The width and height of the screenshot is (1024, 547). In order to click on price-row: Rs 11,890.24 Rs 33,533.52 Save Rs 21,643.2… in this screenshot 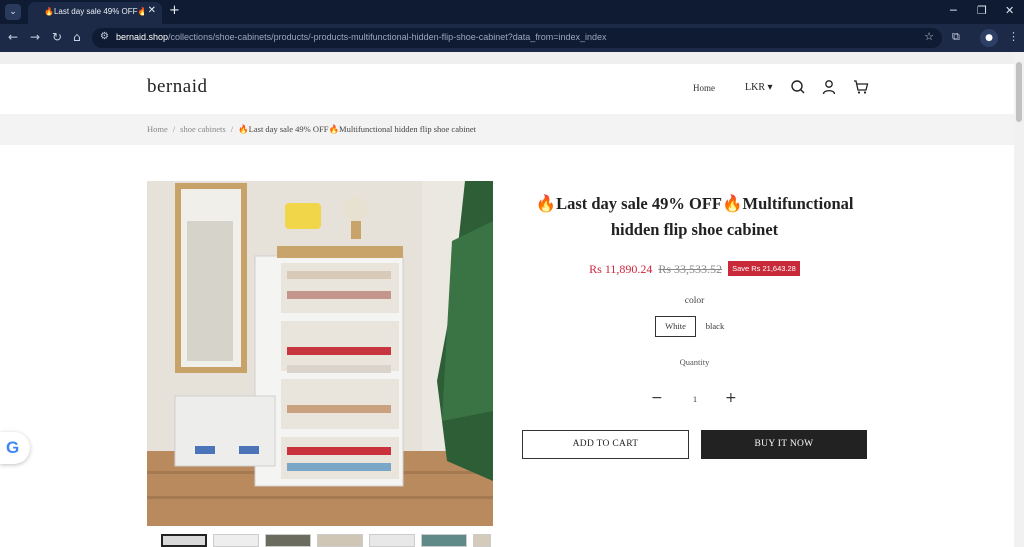, I will do `click(694, 269)`.